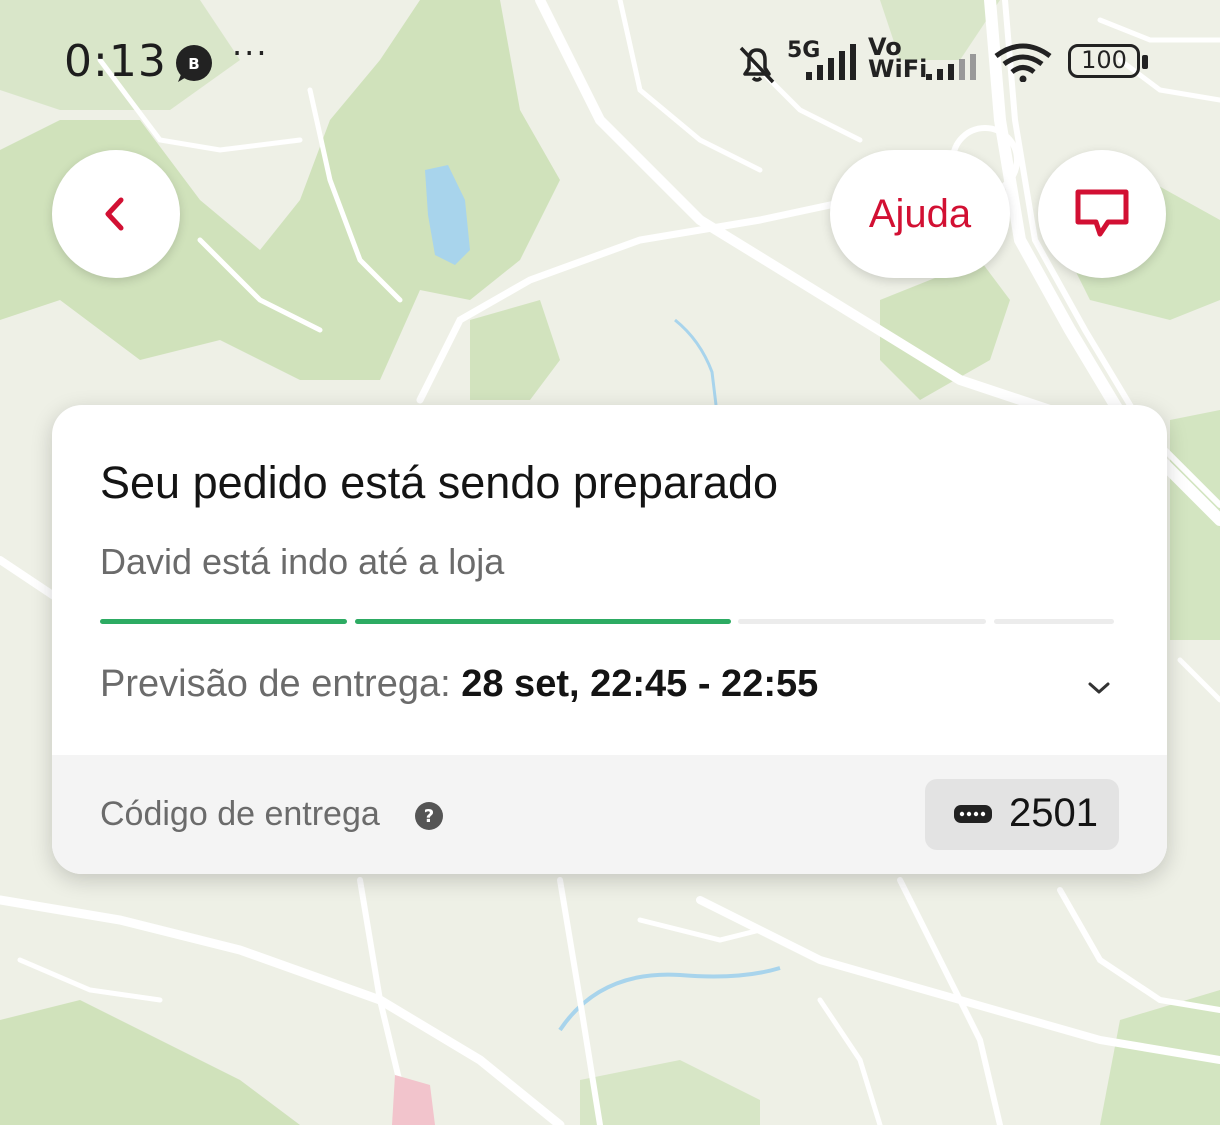  I want to click on chat-bubble-icon, so click(1102, 213).